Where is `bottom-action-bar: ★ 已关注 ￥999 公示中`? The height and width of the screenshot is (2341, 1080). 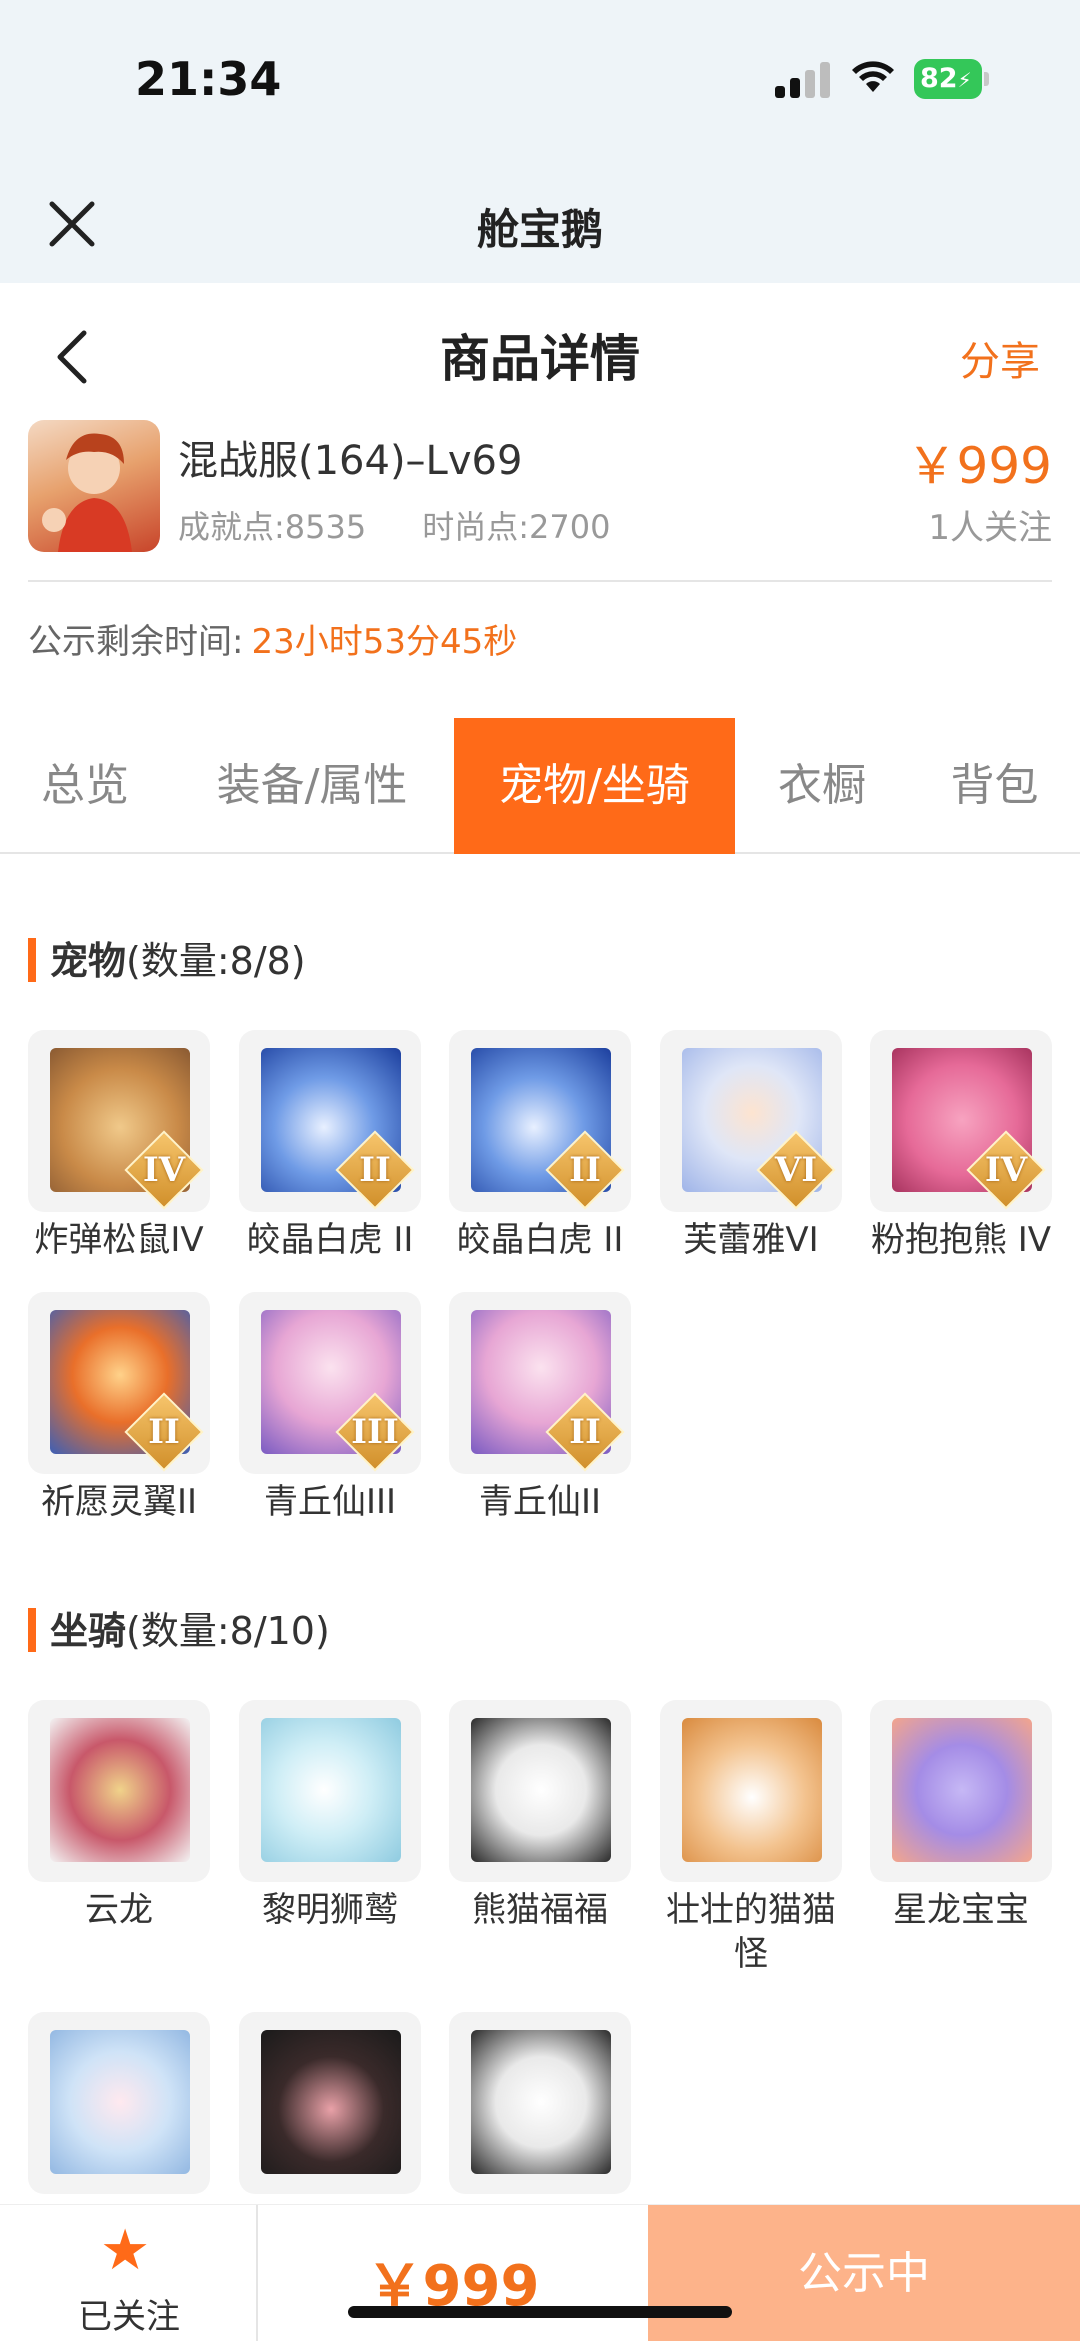
bottom-action-bar: ★ 已关注 ￥999 公示中 is located at coordinates (540, 2272).